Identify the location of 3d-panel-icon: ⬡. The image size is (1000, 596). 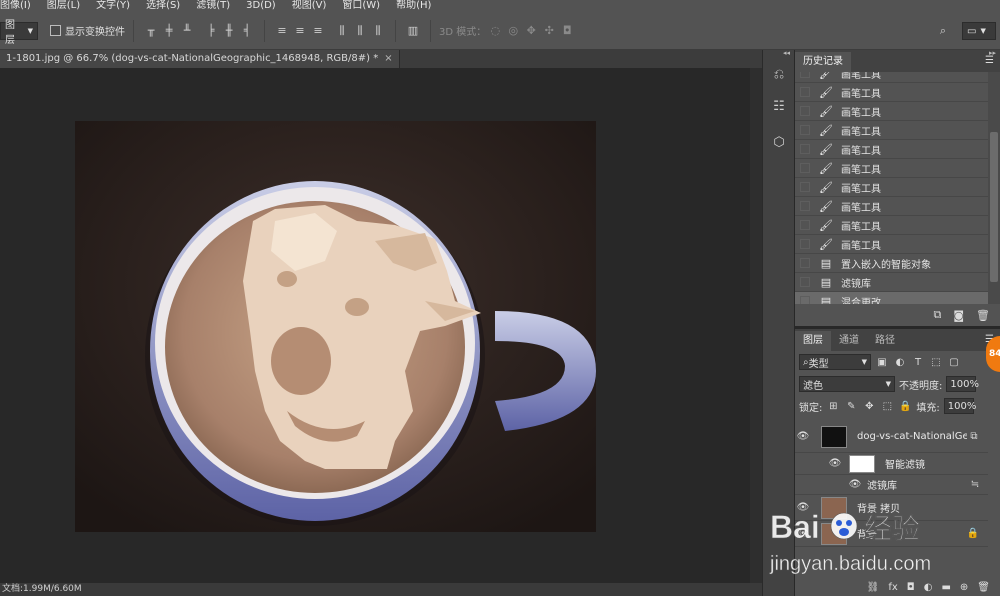
(779, 142).